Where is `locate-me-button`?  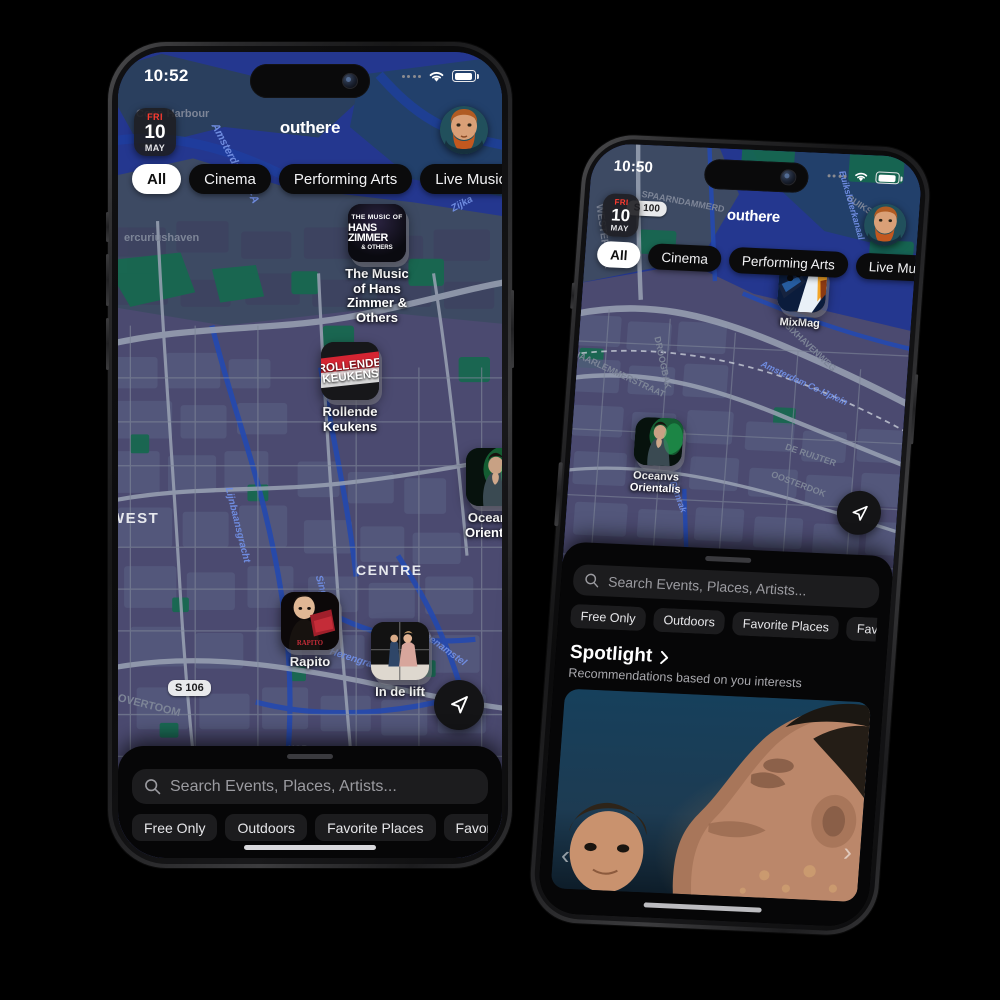
locate-me-button is located at coordinates (459, 705).